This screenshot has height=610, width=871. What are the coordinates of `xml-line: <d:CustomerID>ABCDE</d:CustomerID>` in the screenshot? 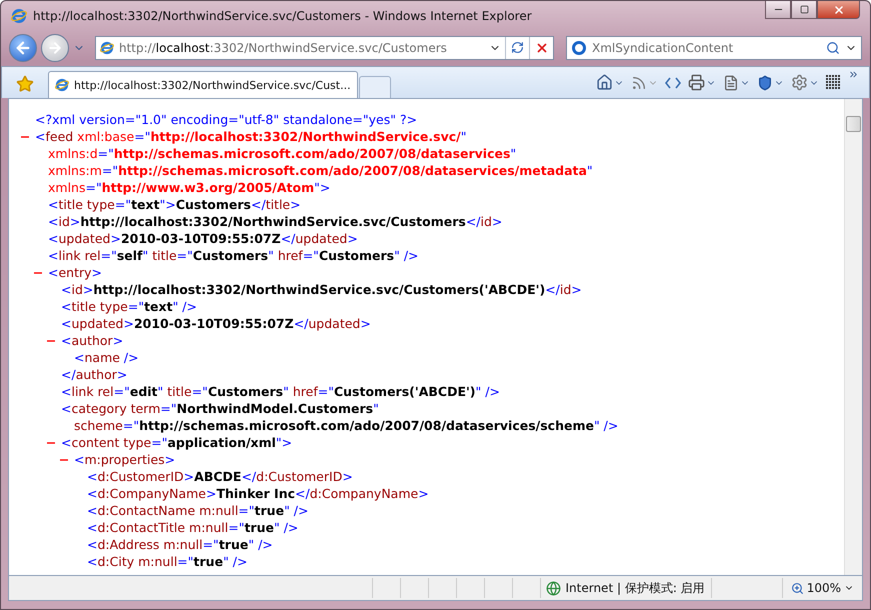 It's located at (220, 476).